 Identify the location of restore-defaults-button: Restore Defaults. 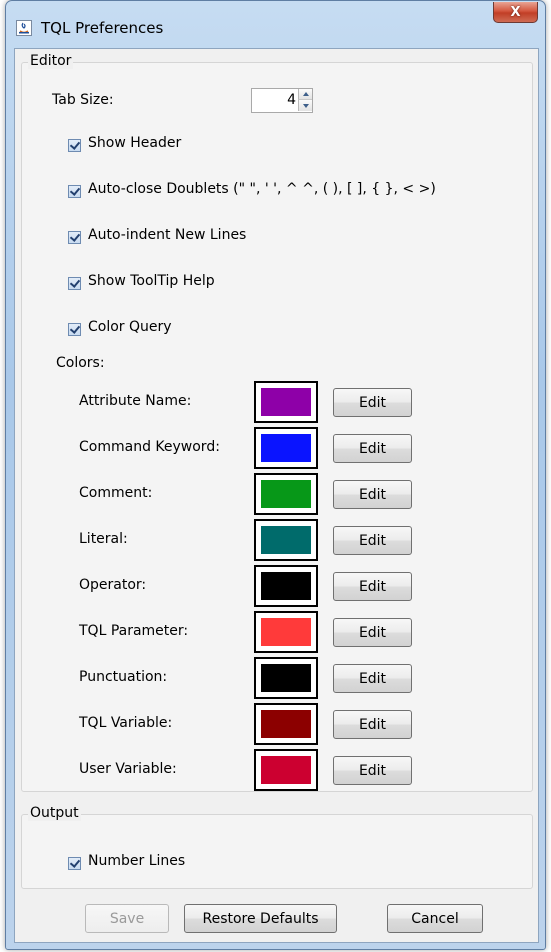
(260, 918).